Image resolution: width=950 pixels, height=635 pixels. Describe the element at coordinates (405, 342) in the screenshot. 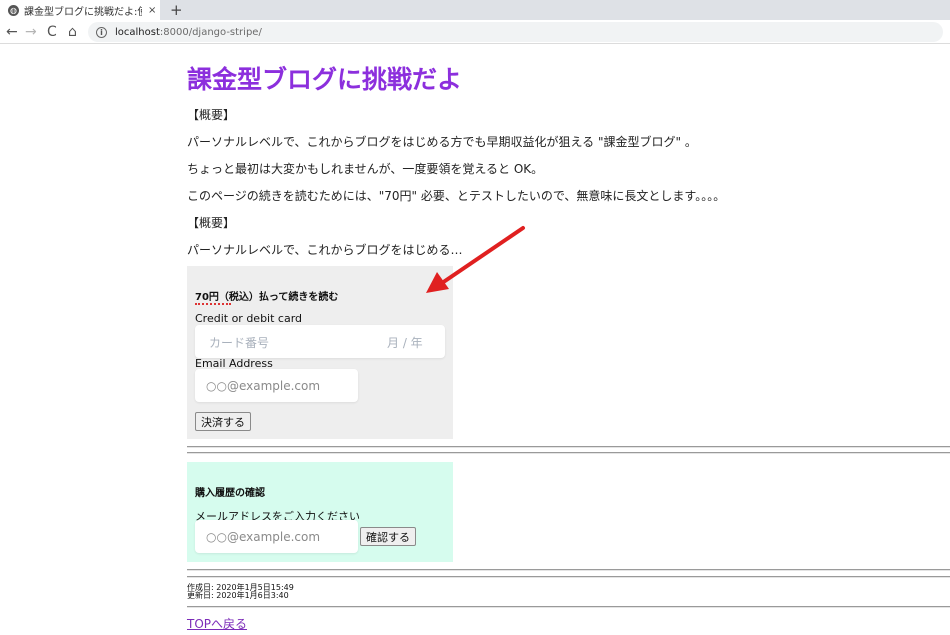

I see `card-expiry-placeholder: 月 / 年` at that location.